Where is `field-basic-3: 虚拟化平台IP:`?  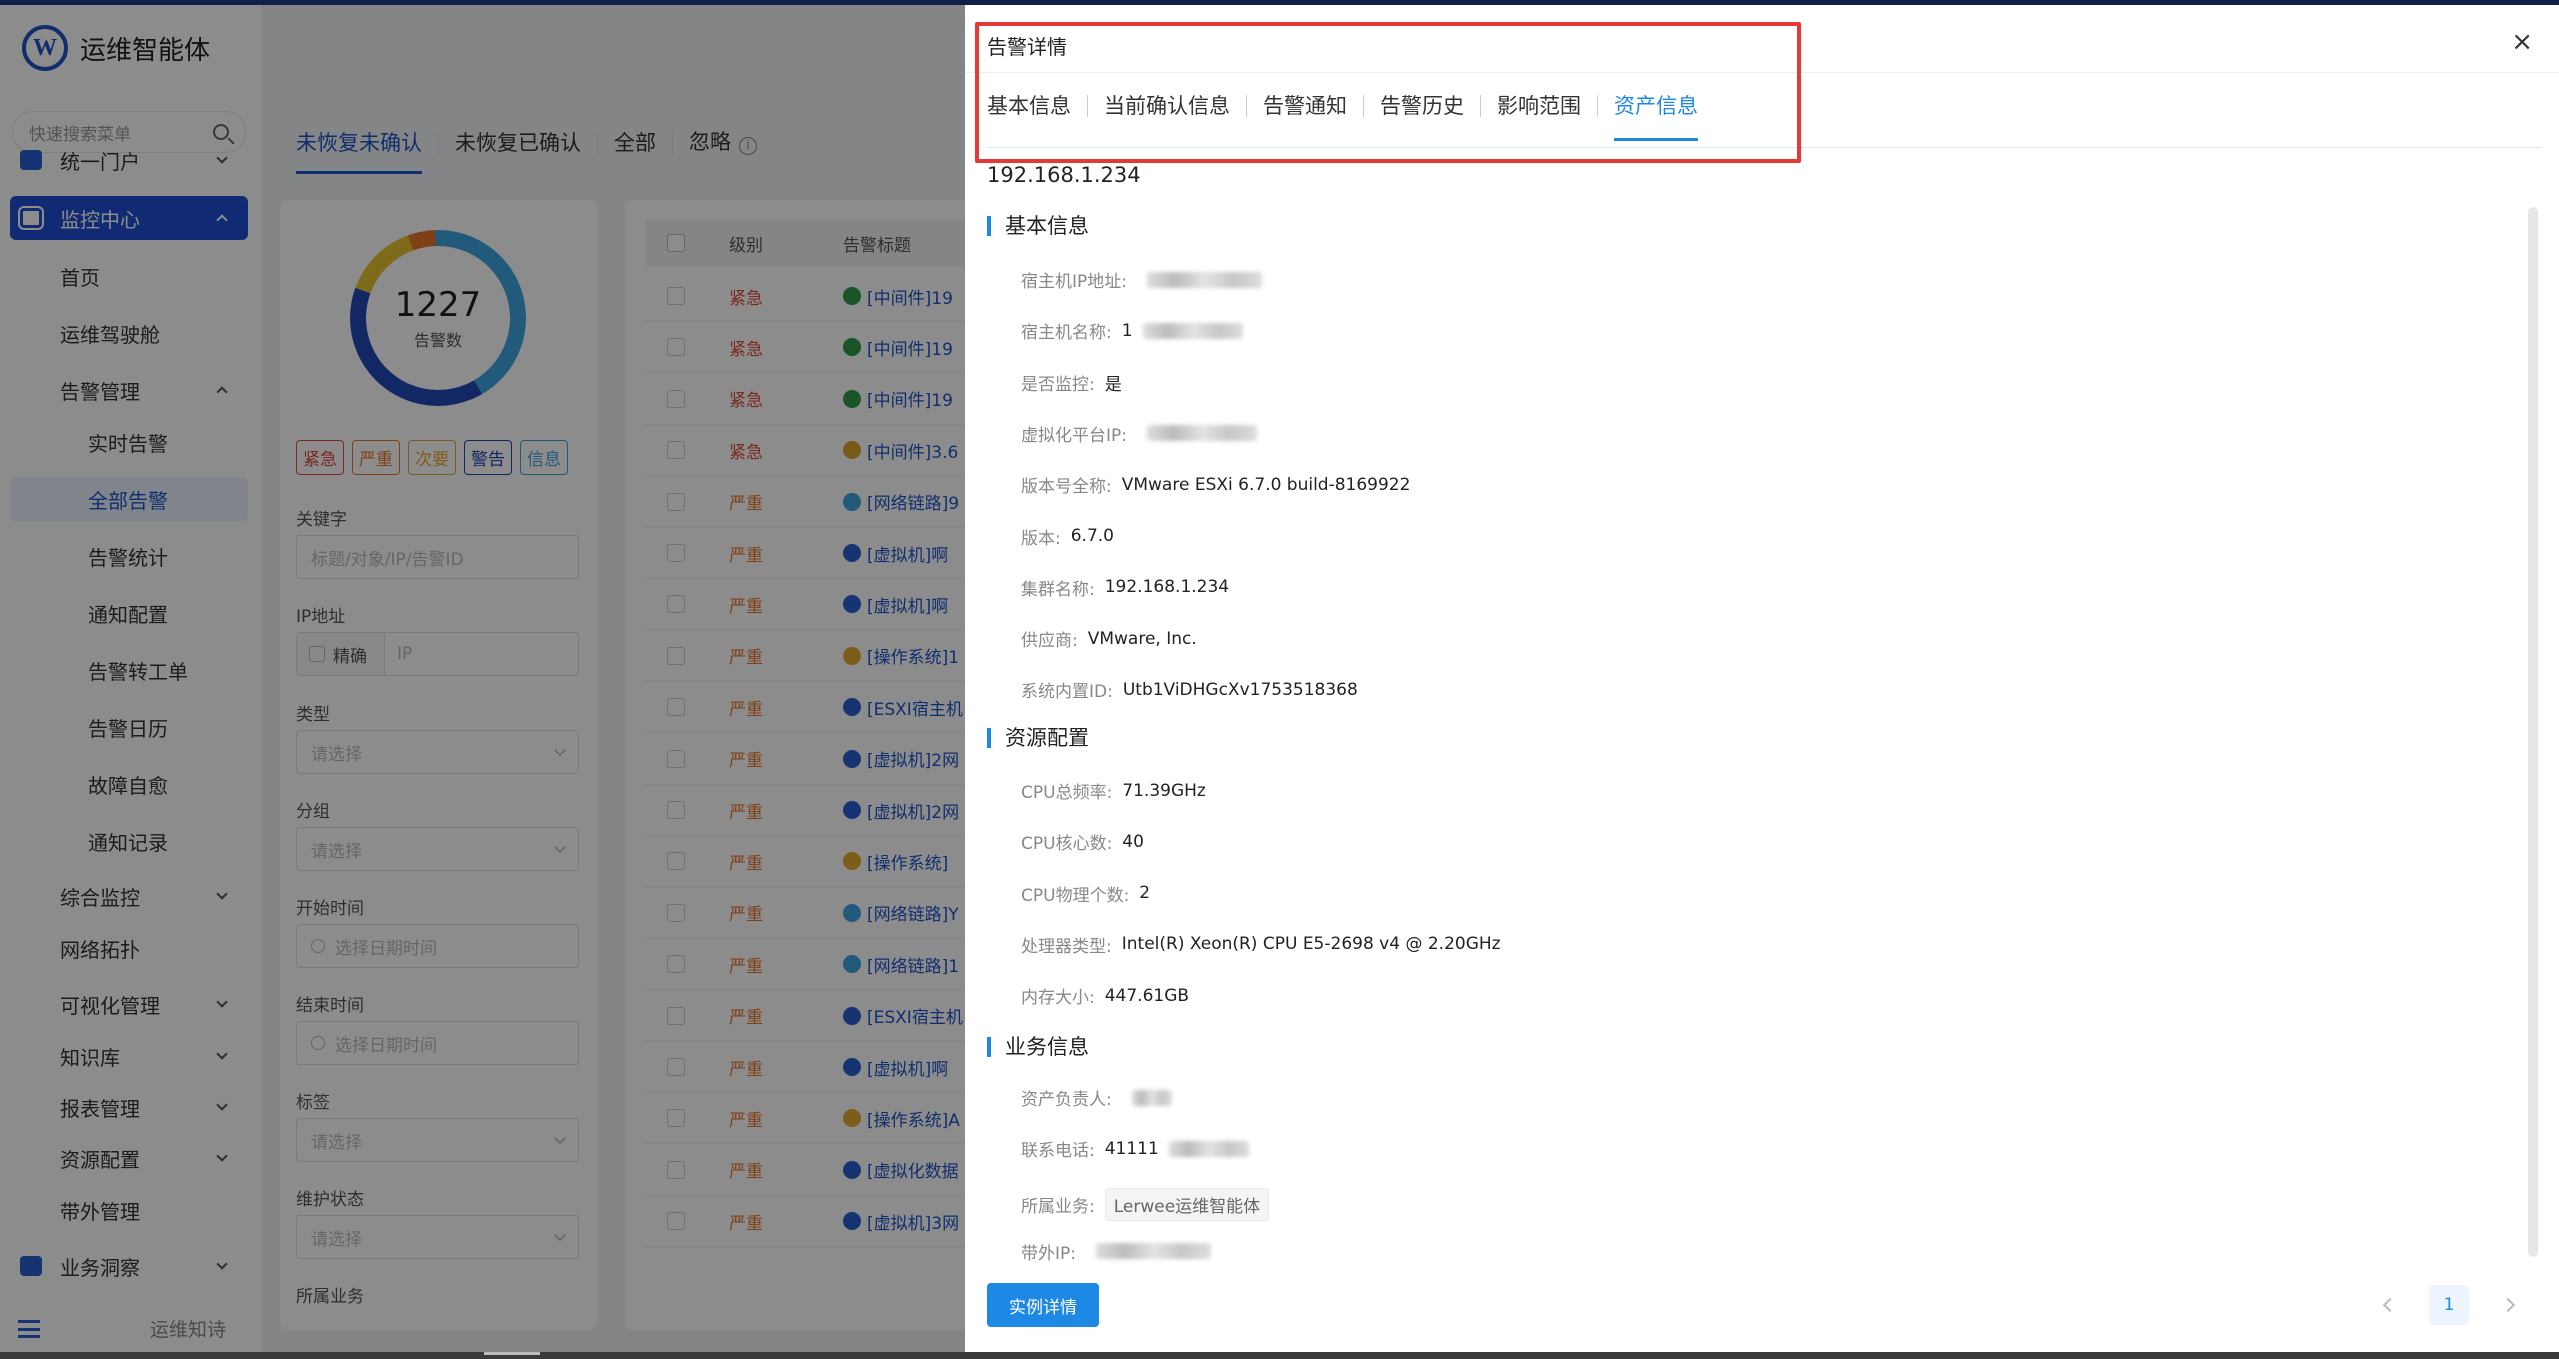 field-basic-3: 虚拟化平台IP: is located at coordinates (1139, 433).